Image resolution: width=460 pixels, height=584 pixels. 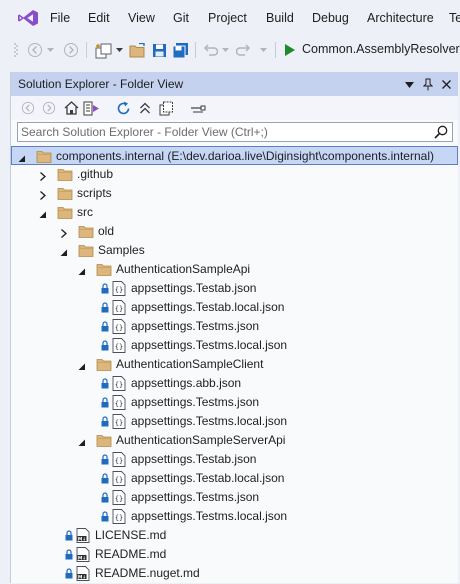 What do you see at coordinates (198, 108) in the screenshot?
I see `properties-icon` at bounding box center [198, 108].